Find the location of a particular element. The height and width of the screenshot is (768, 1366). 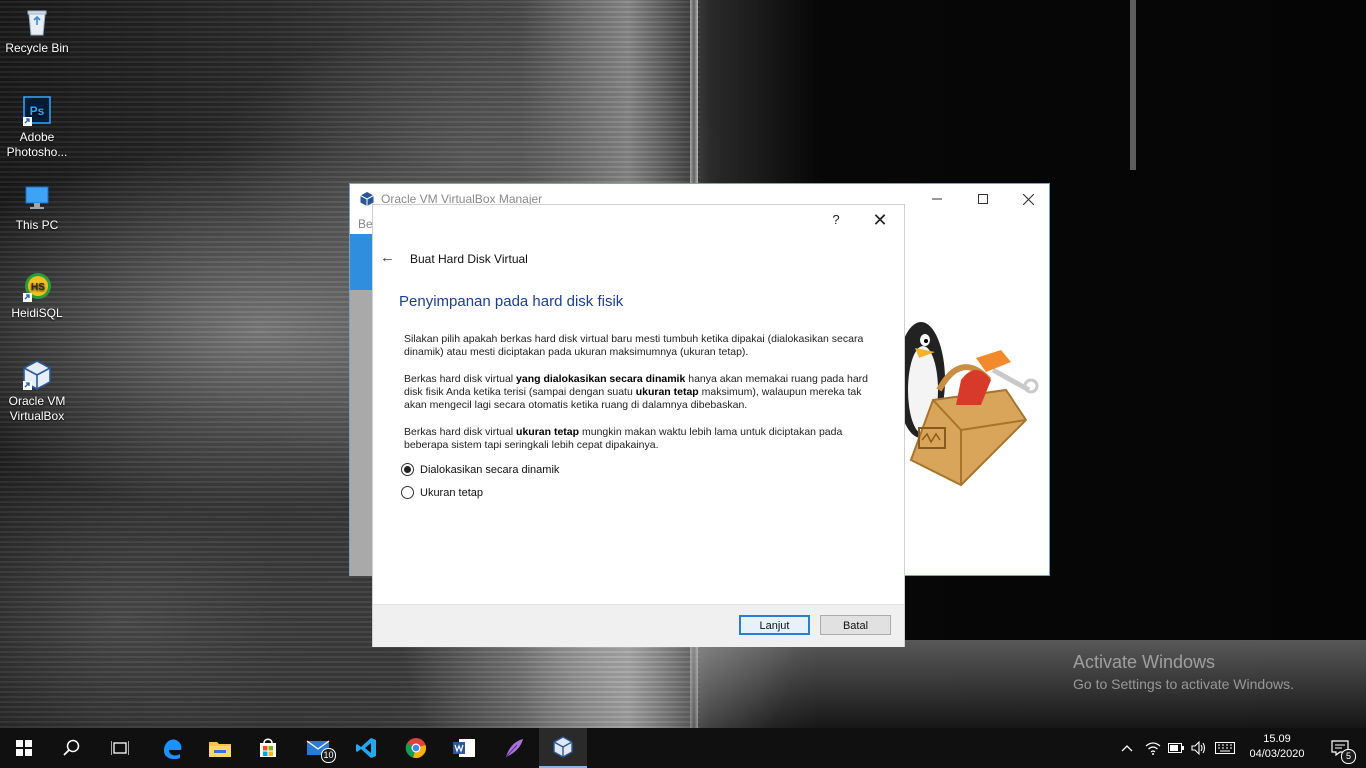

minimize-icon is located at coordinates (937, 199).